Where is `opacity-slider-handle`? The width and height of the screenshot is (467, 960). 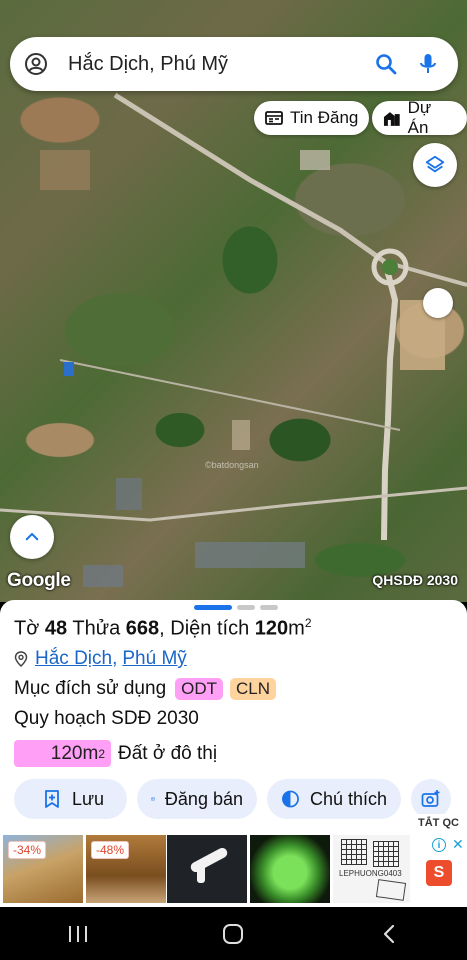 opacity-slider-handle is located at coordinates (438, 303).